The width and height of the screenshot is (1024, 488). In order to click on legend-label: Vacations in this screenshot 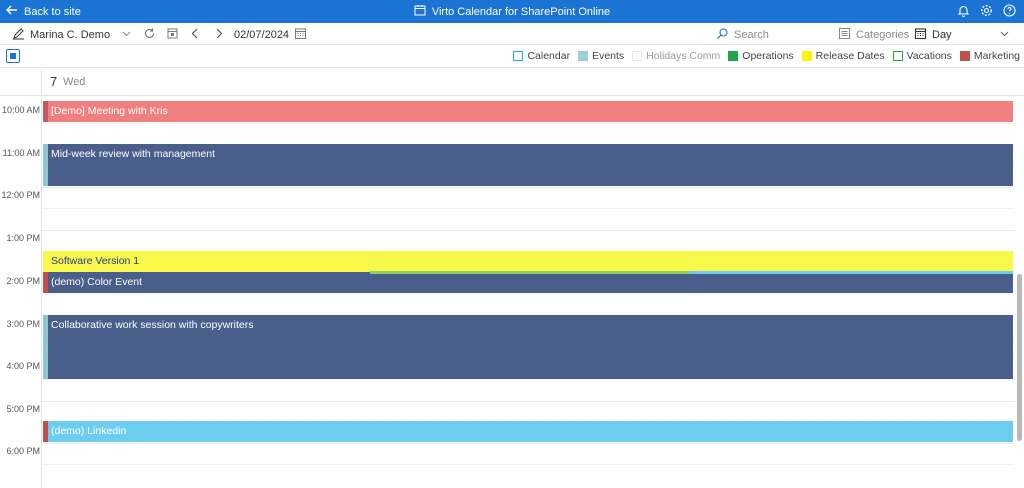, I will do `click(929, 56)`.